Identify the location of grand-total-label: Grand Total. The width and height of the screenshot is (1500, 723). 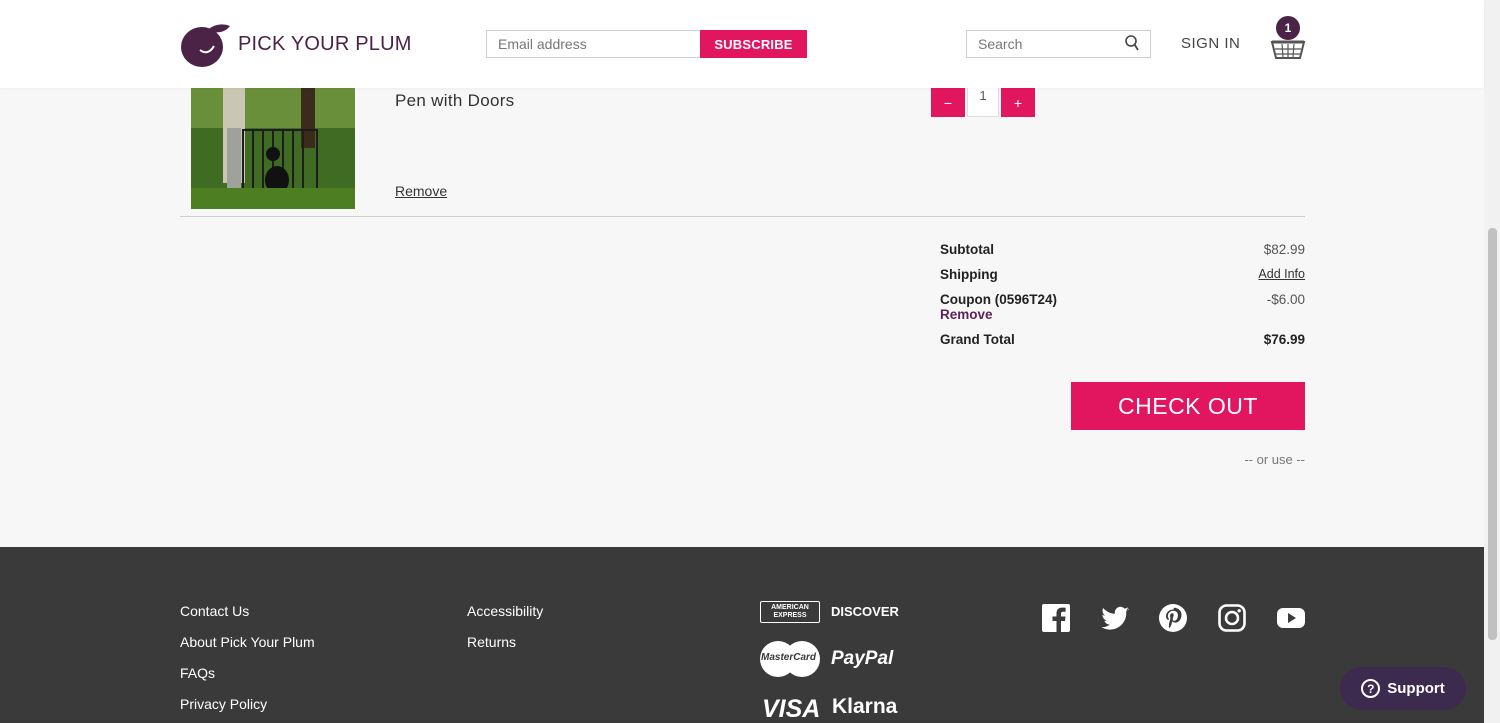
(977, 339).